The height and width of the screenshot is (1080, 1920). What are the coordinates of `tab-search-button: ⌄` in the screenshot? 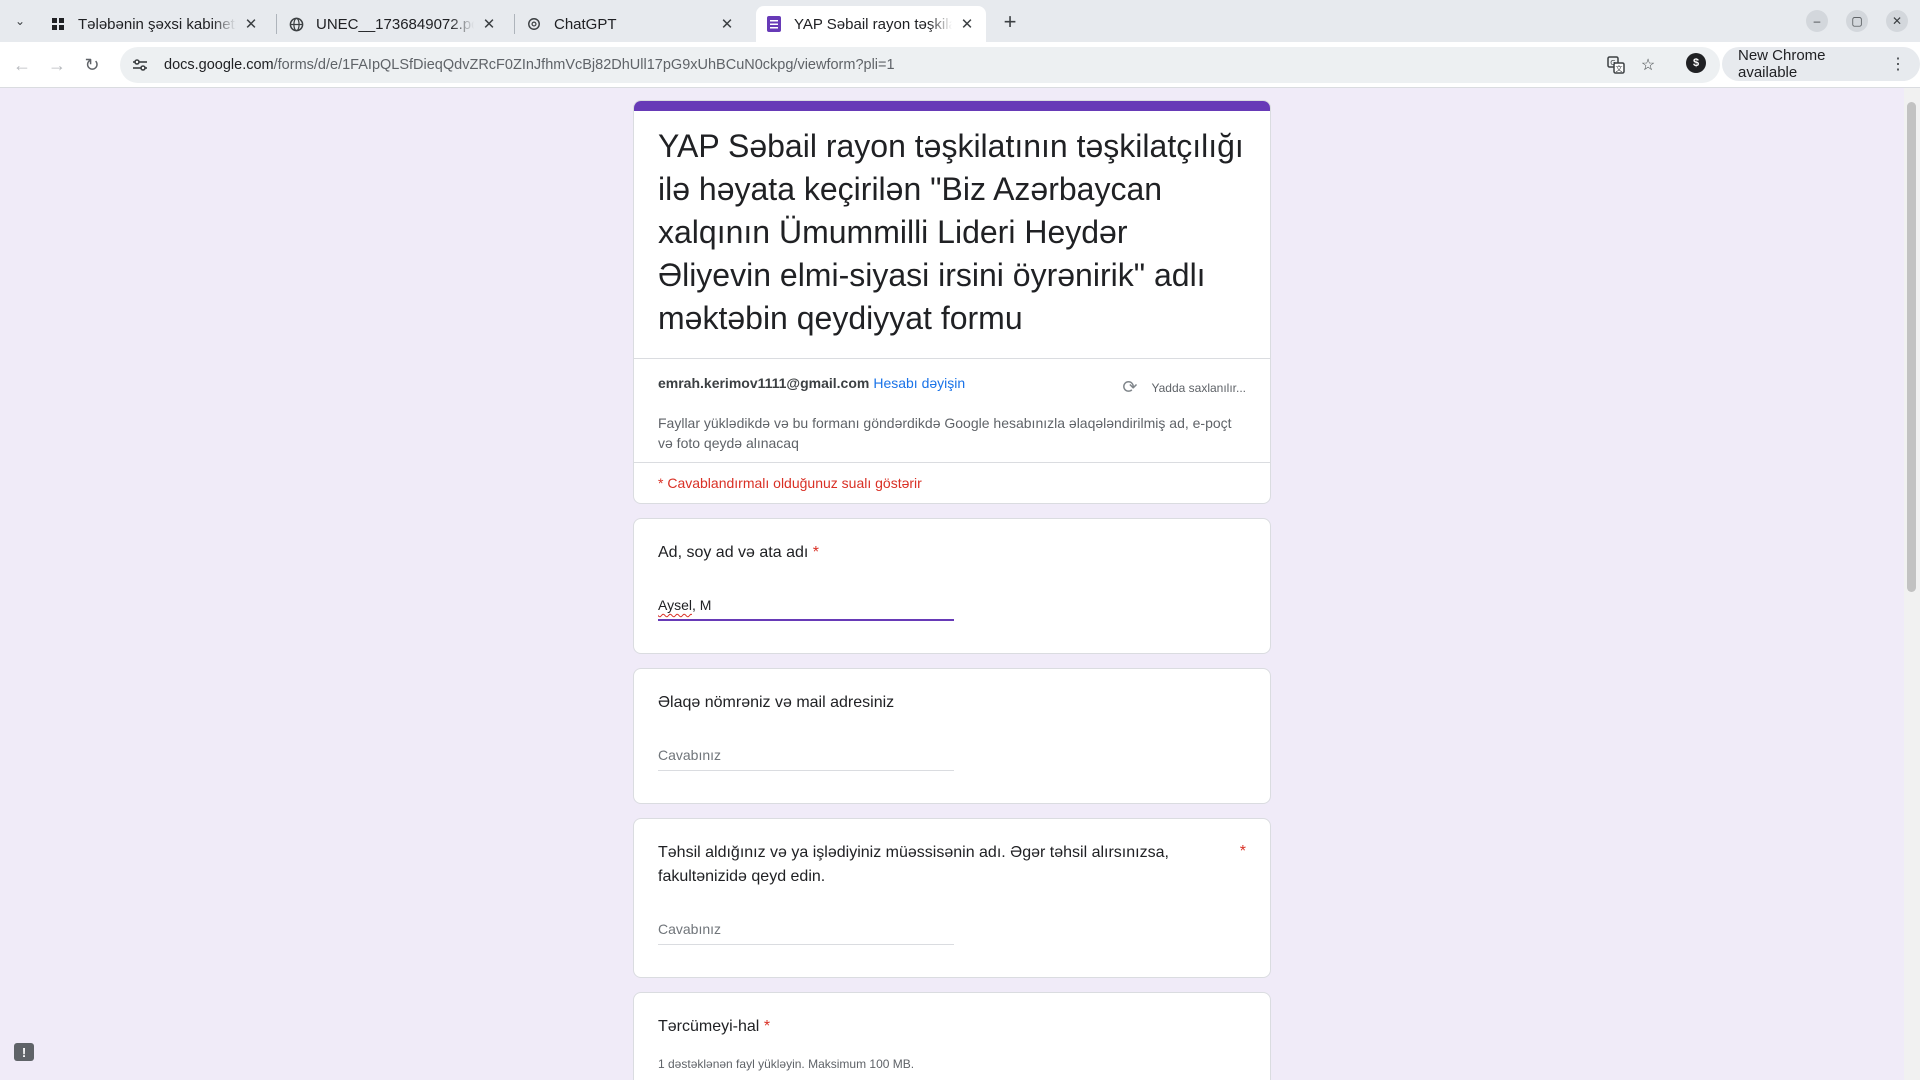 It's located at (20, 21).